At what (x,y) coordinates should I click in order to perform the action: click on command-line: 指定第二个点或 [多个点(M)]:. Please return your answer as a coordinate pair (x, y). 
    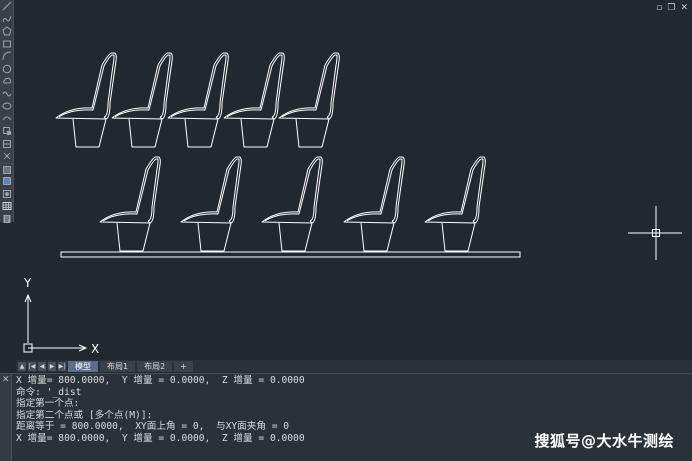
    Looking at the image, I should click on (84, 415).